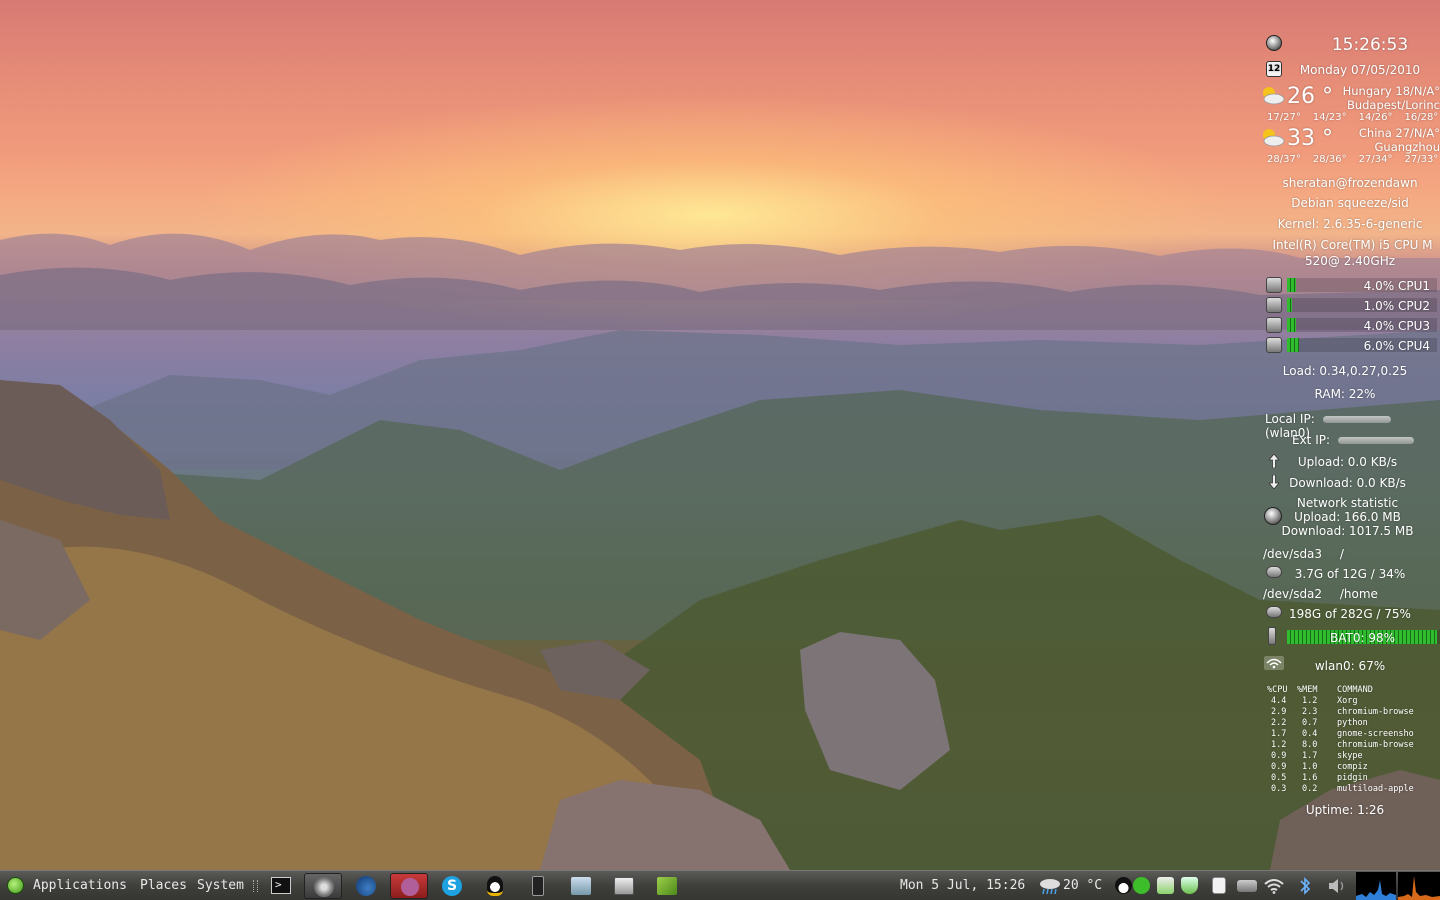 The height and width of the screenshot is (900, 1440). What do you see at coordinates (1375, 440) in the screenshot?
I see `redacted-ip` at bounding box center [1375, 440].